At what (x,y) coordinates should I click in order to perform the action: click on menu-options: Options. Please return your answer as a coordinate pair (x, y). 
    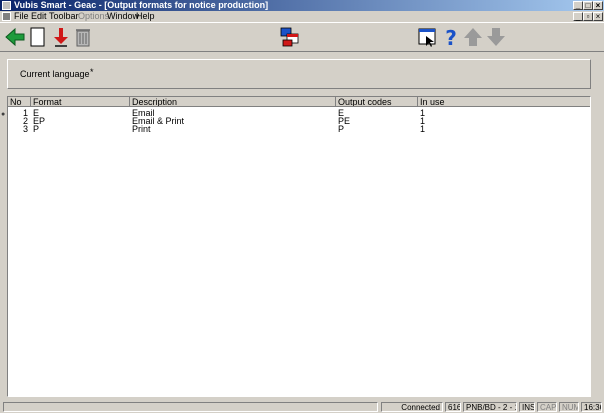
    Looking at the image, I should click on (94, 16).